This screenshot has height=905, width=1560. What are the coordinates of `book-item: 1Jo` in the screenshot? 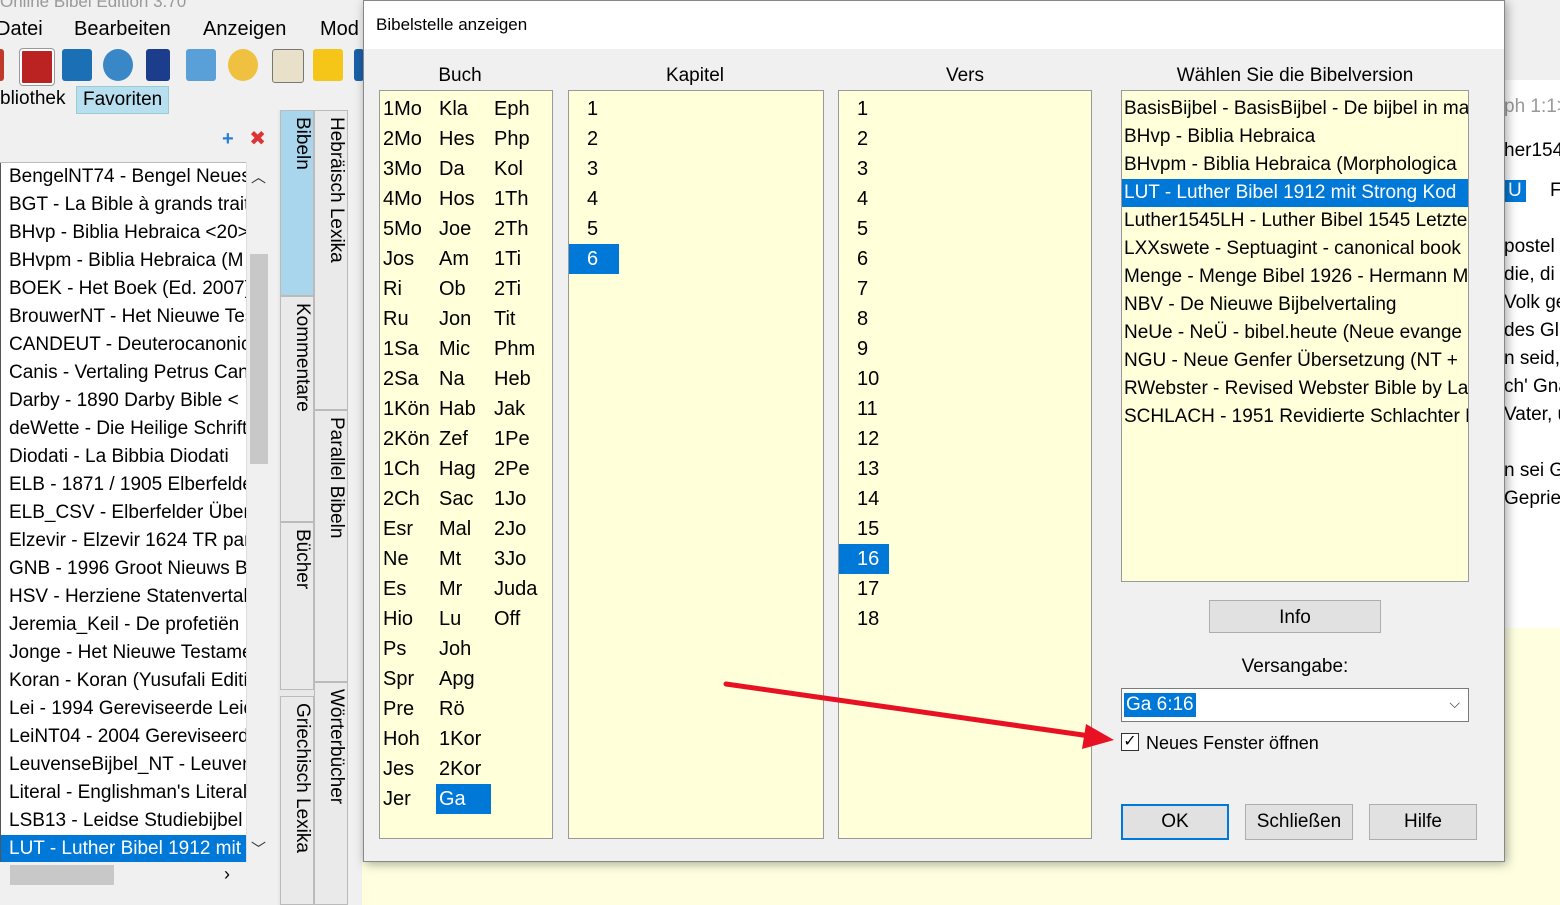 It's located at (521, 499).